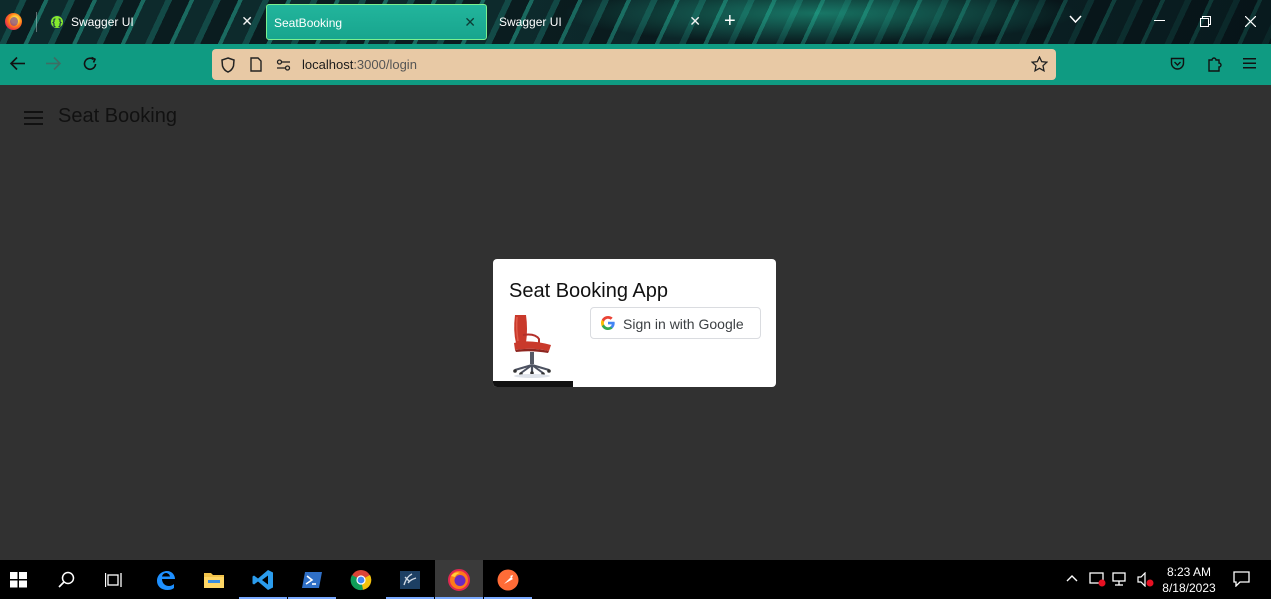  What do you see at coordinates (683, 324) in the screenshot?
I see `google-sign-in-label: Sign in with Google` at bounding box center [683, 324].